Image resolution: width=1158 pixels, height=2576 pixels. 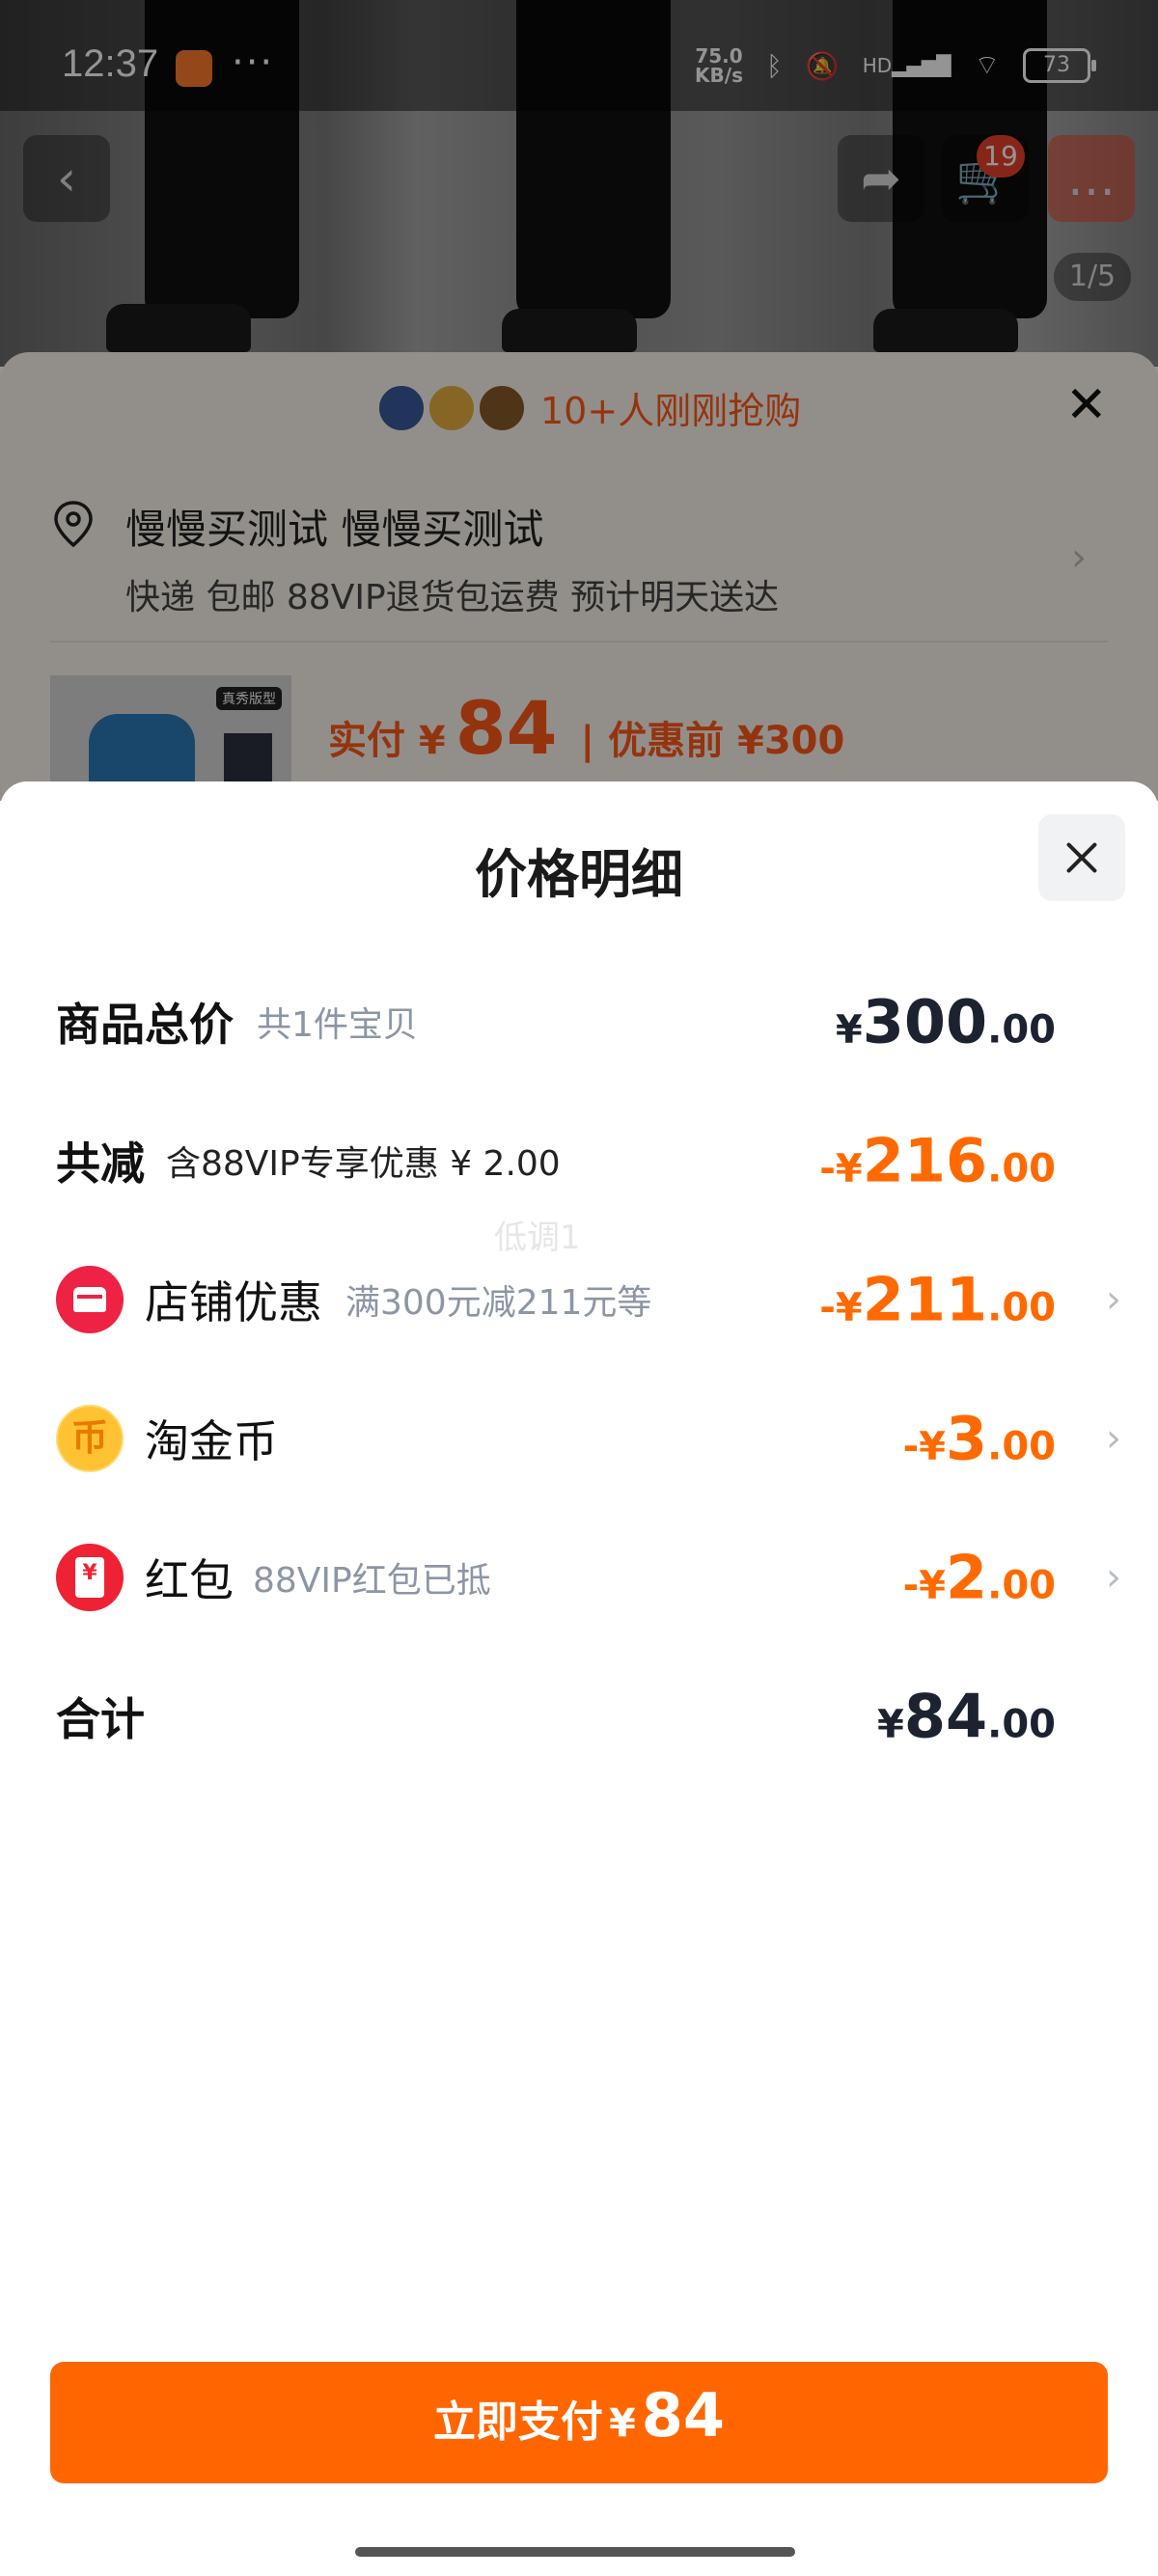 I want to click on row-title: 商品总价, so click(x=145, y=1025).